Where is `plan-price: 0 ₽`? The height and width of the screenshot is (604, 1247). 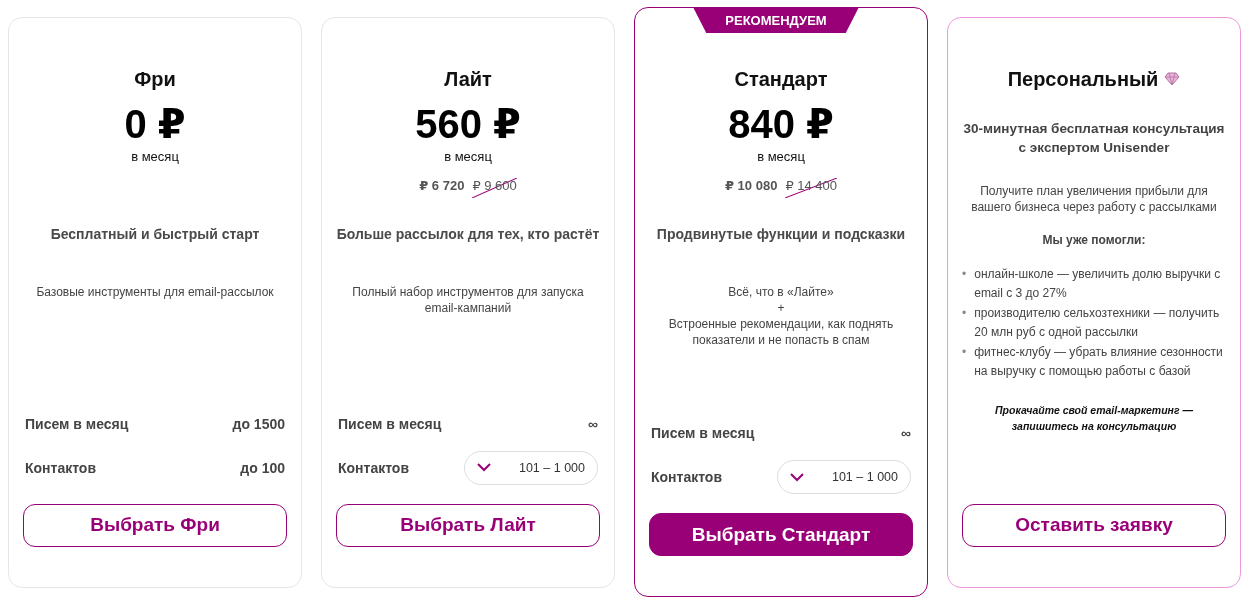
plan-price: 0 ₽ is located at coordinates (155, 123).